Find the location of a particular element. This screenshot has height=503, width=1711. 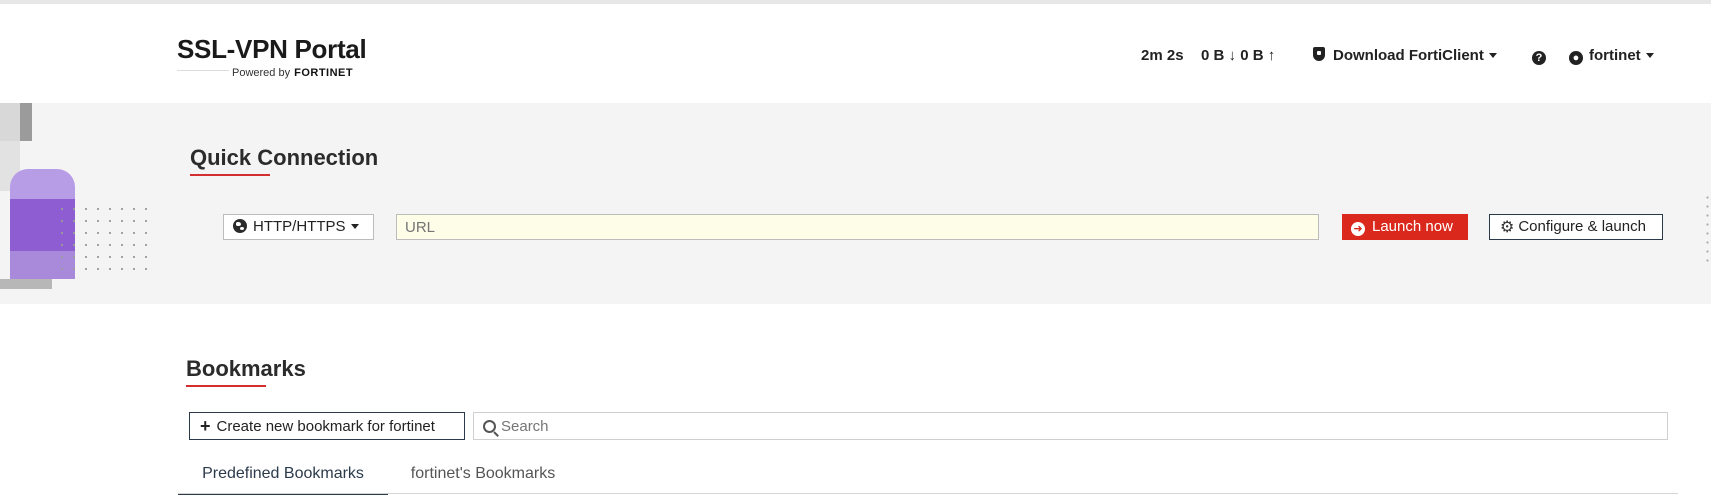

download-label: Download FortiClient is located at coordinates (1408, 55).